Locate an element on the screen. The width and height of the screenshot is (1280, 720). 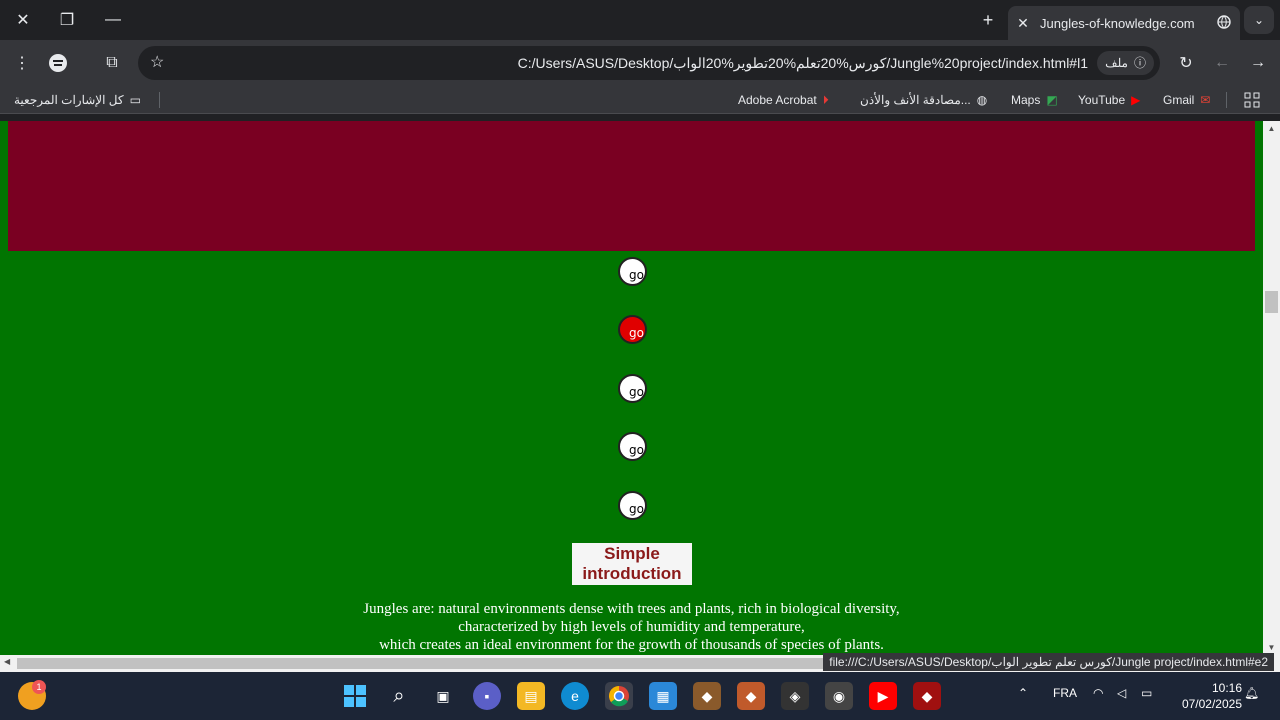
back-arrow-icon: ← is located at coordinates (1222, 63).